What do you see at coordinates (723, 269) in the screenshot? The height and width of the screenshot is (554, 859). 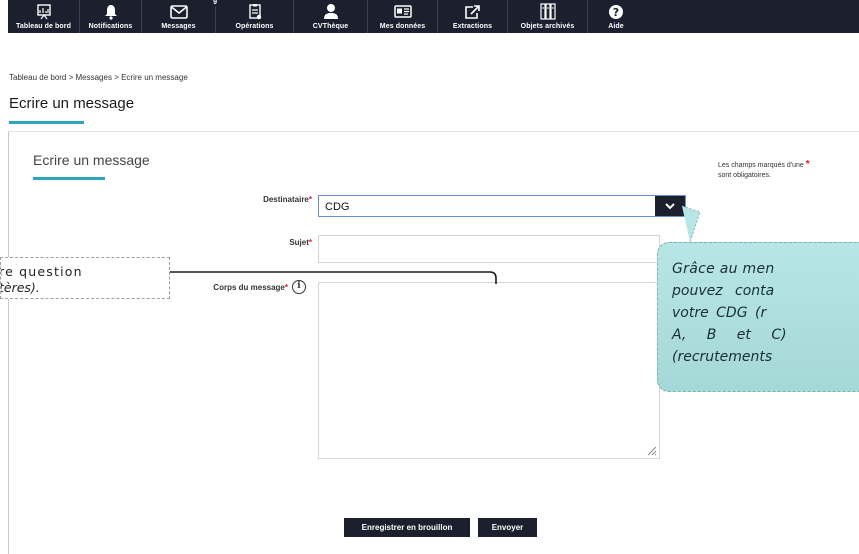 I see `right-callout-line-1: Grâce au men` at bounding box center [723, 269].